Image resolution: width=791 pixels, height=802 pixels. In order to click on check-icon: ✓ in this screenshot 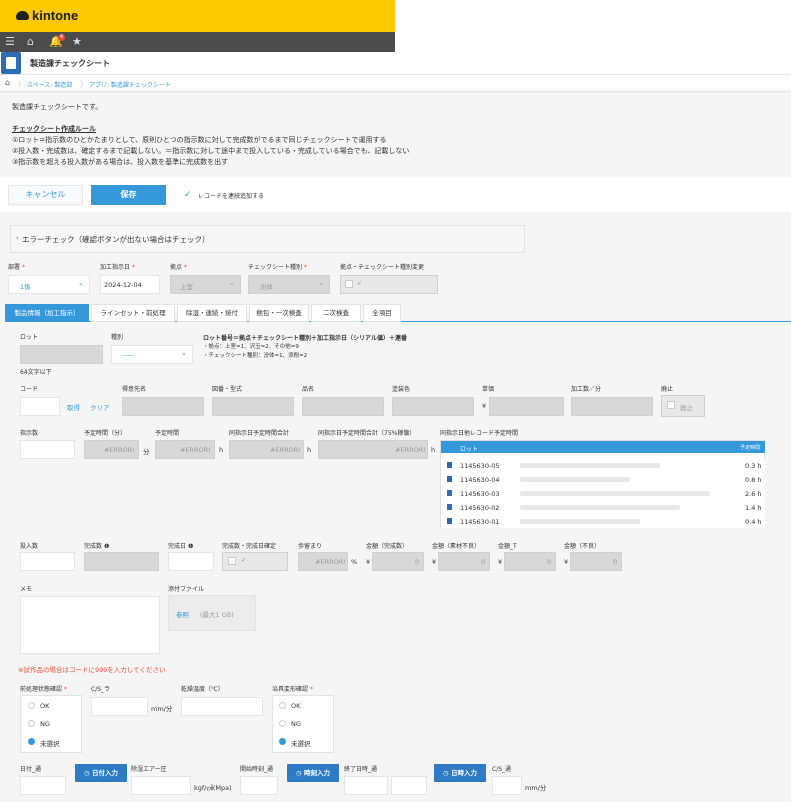, I will do `click(188, 195)`.